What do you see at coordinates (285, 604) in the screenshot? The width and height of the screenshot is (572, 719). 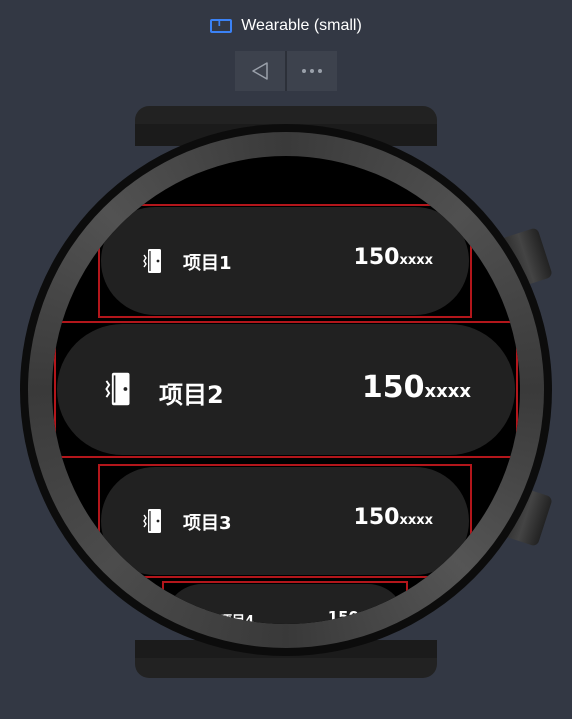 I see `list-item: 项目4 150` at bounding box center [285, 604].